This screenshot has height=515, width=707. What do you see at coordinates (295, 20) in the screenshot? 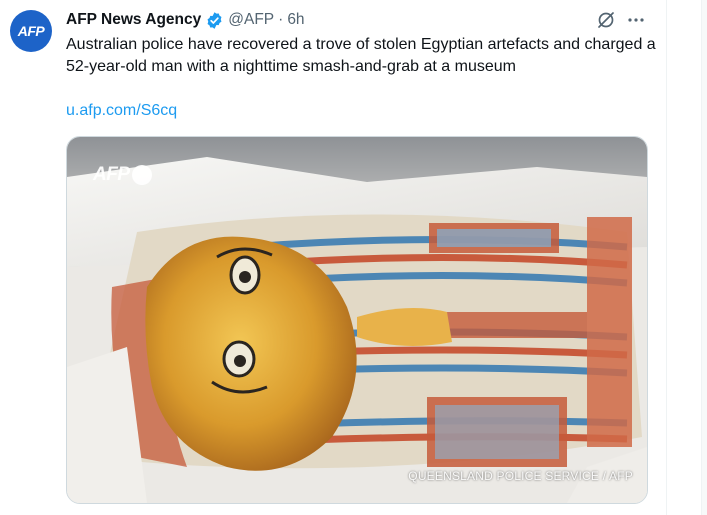
I see `timestamp: 6h` at bounding box center [295, 20].